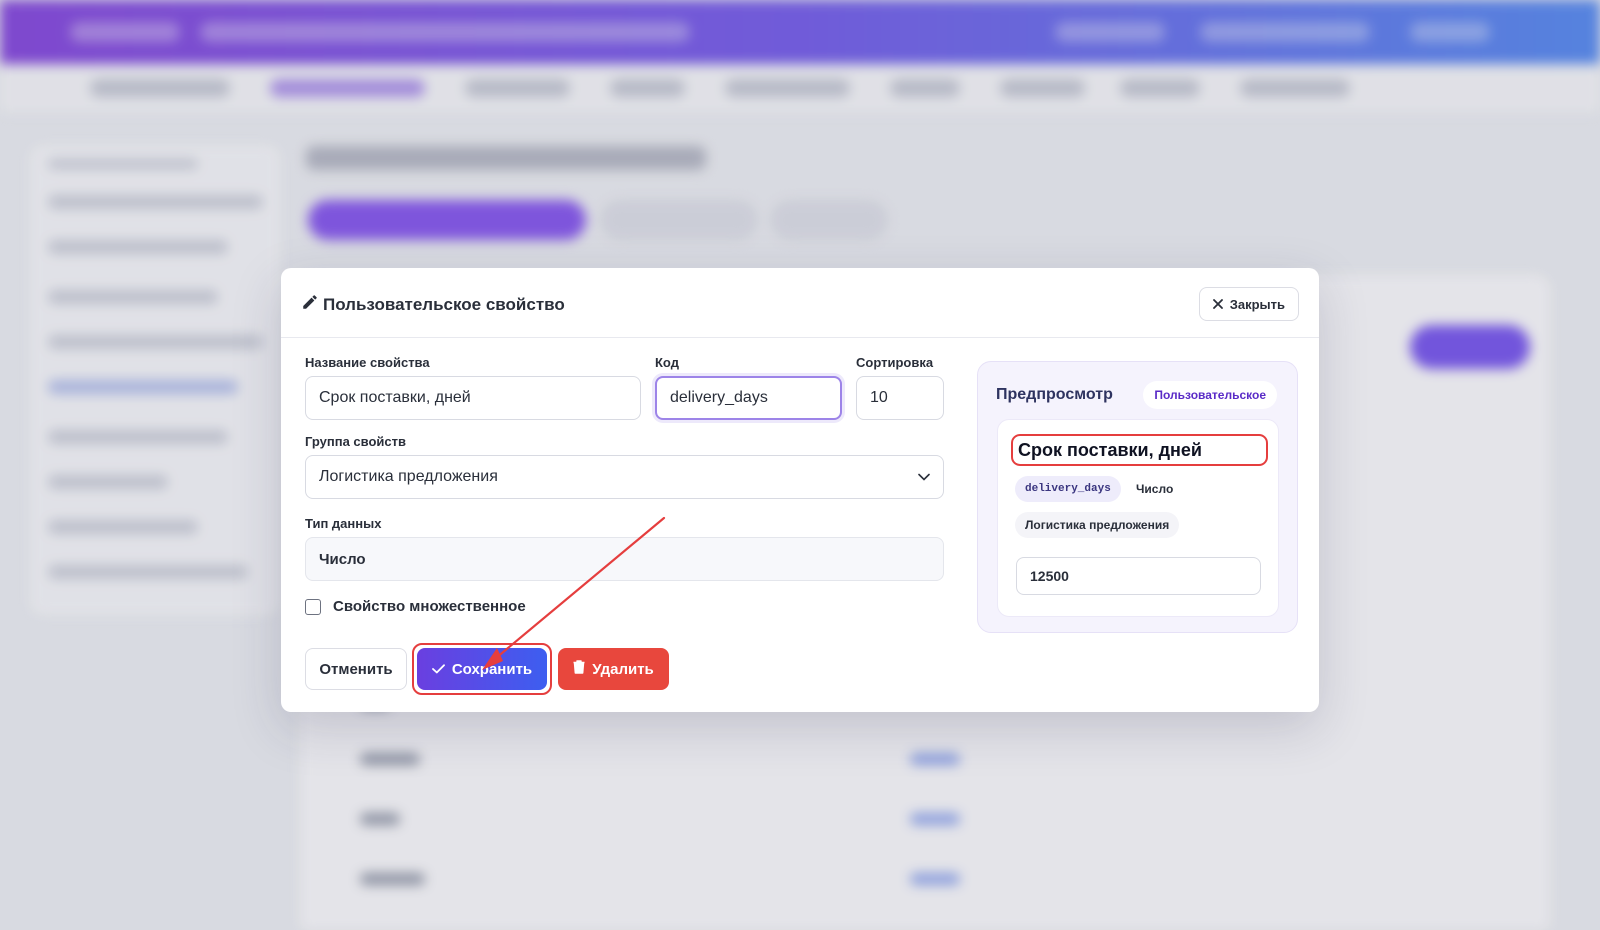 The height and width of the screenshot is (930, 1600). I want to click on sort-input: 10, so click(900, 398).